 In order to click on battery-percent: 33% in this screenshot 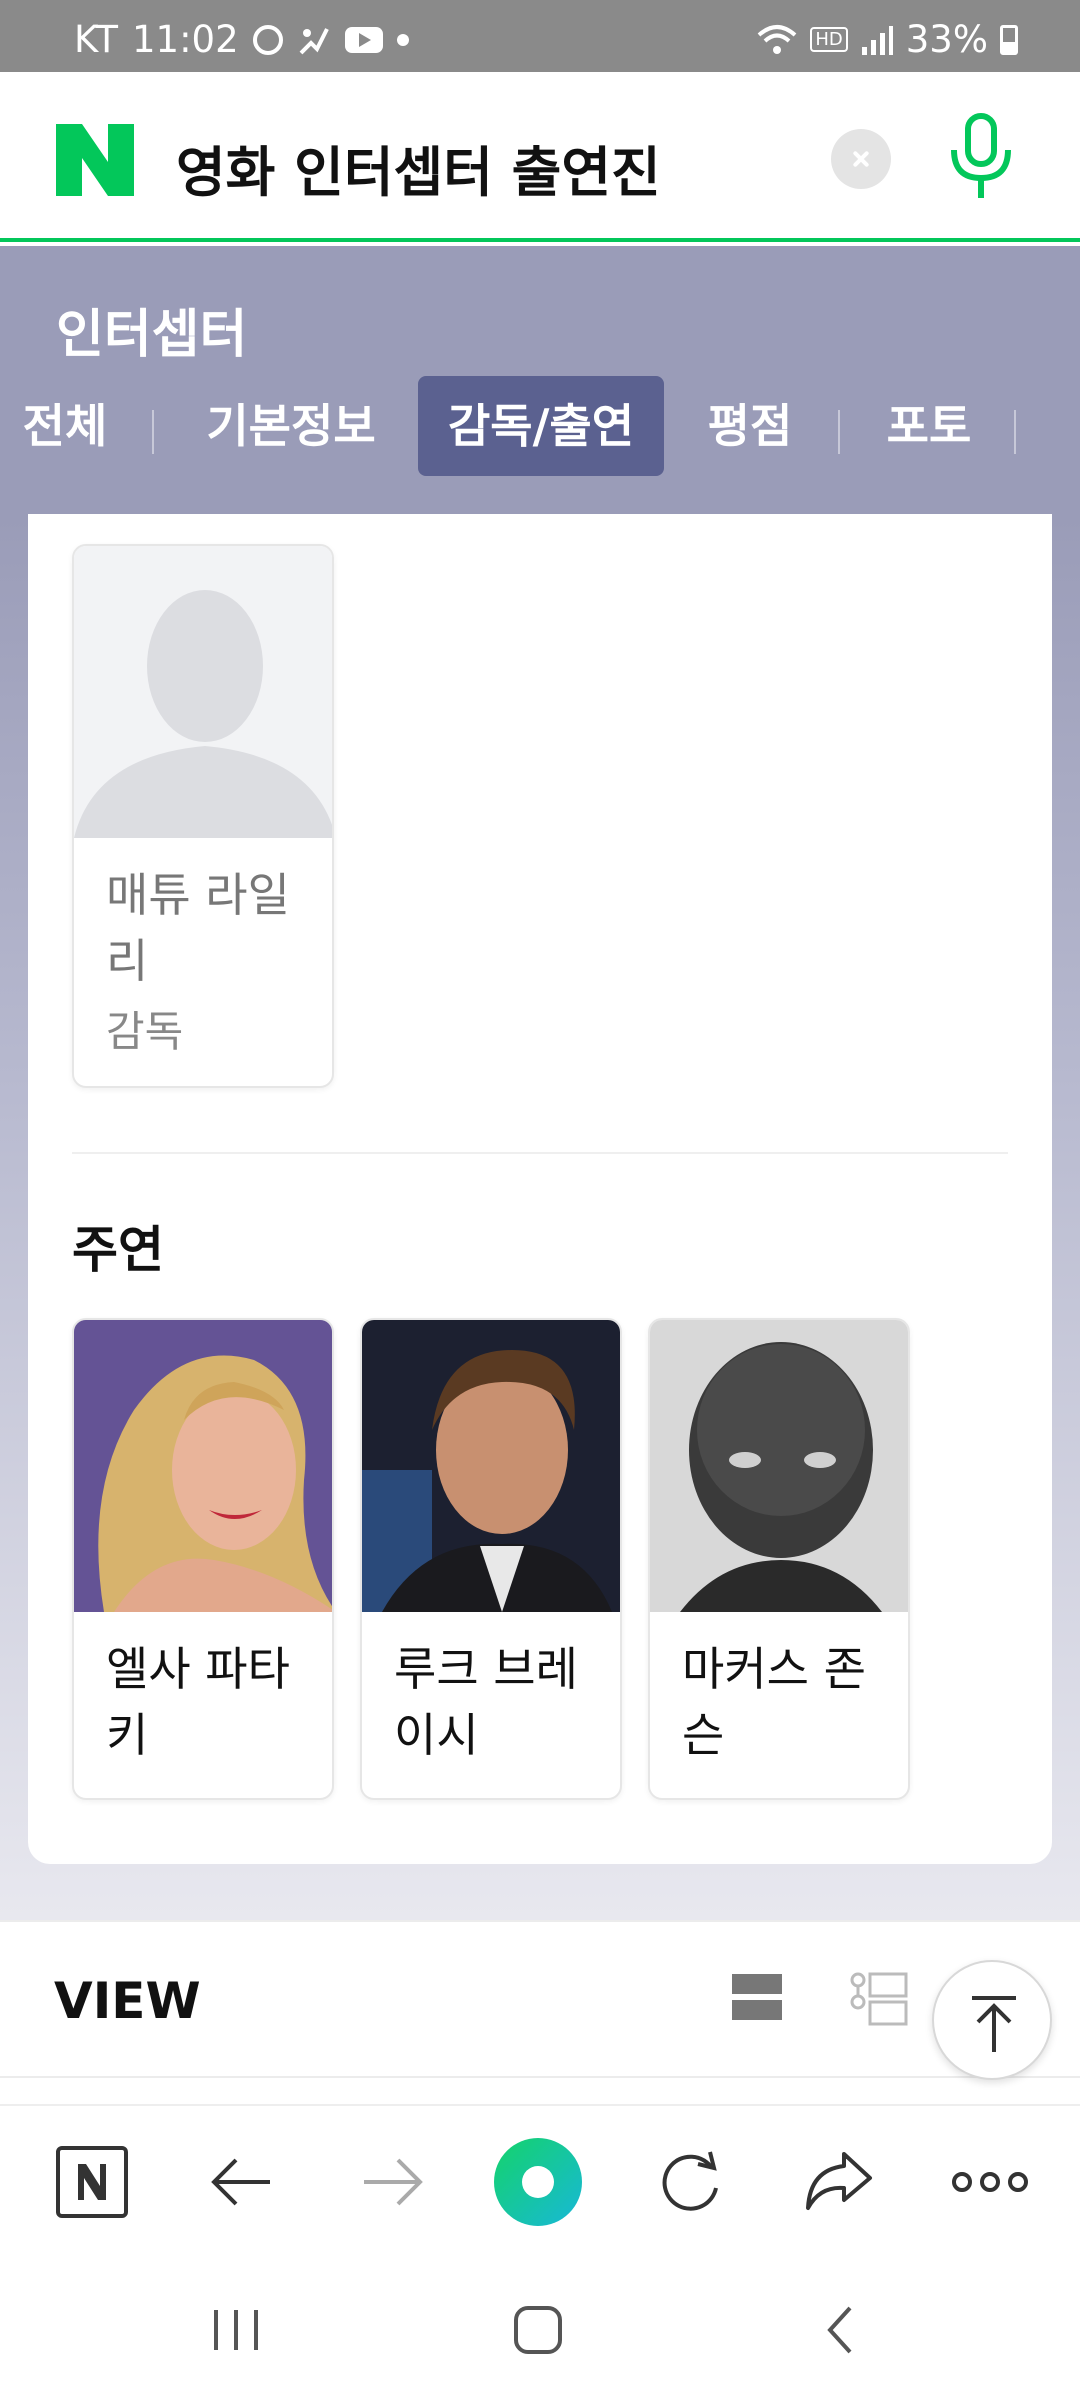, I will do `click(946, 39)`.